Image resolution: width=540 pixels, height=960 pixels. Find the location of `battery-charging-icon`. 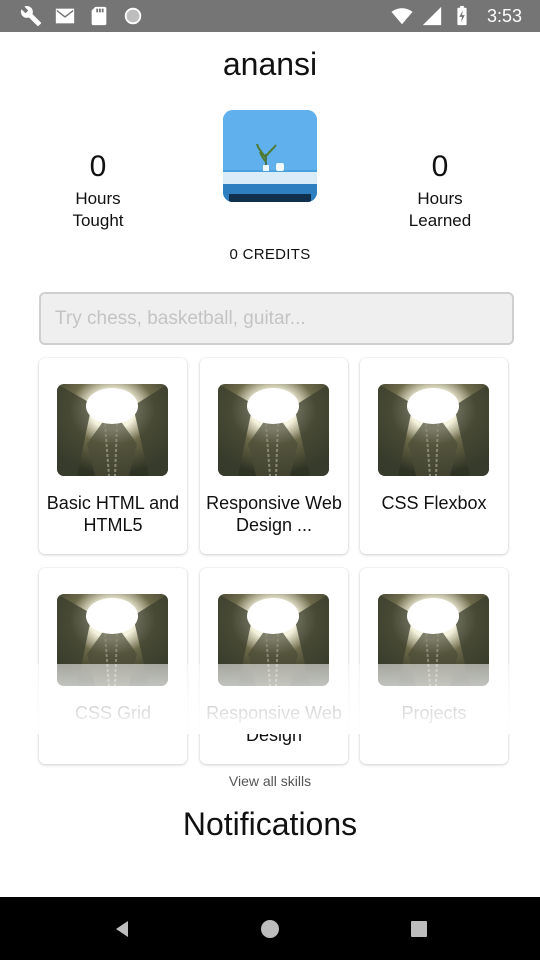

battery-charging-icon is located at coordinates (462, 15).